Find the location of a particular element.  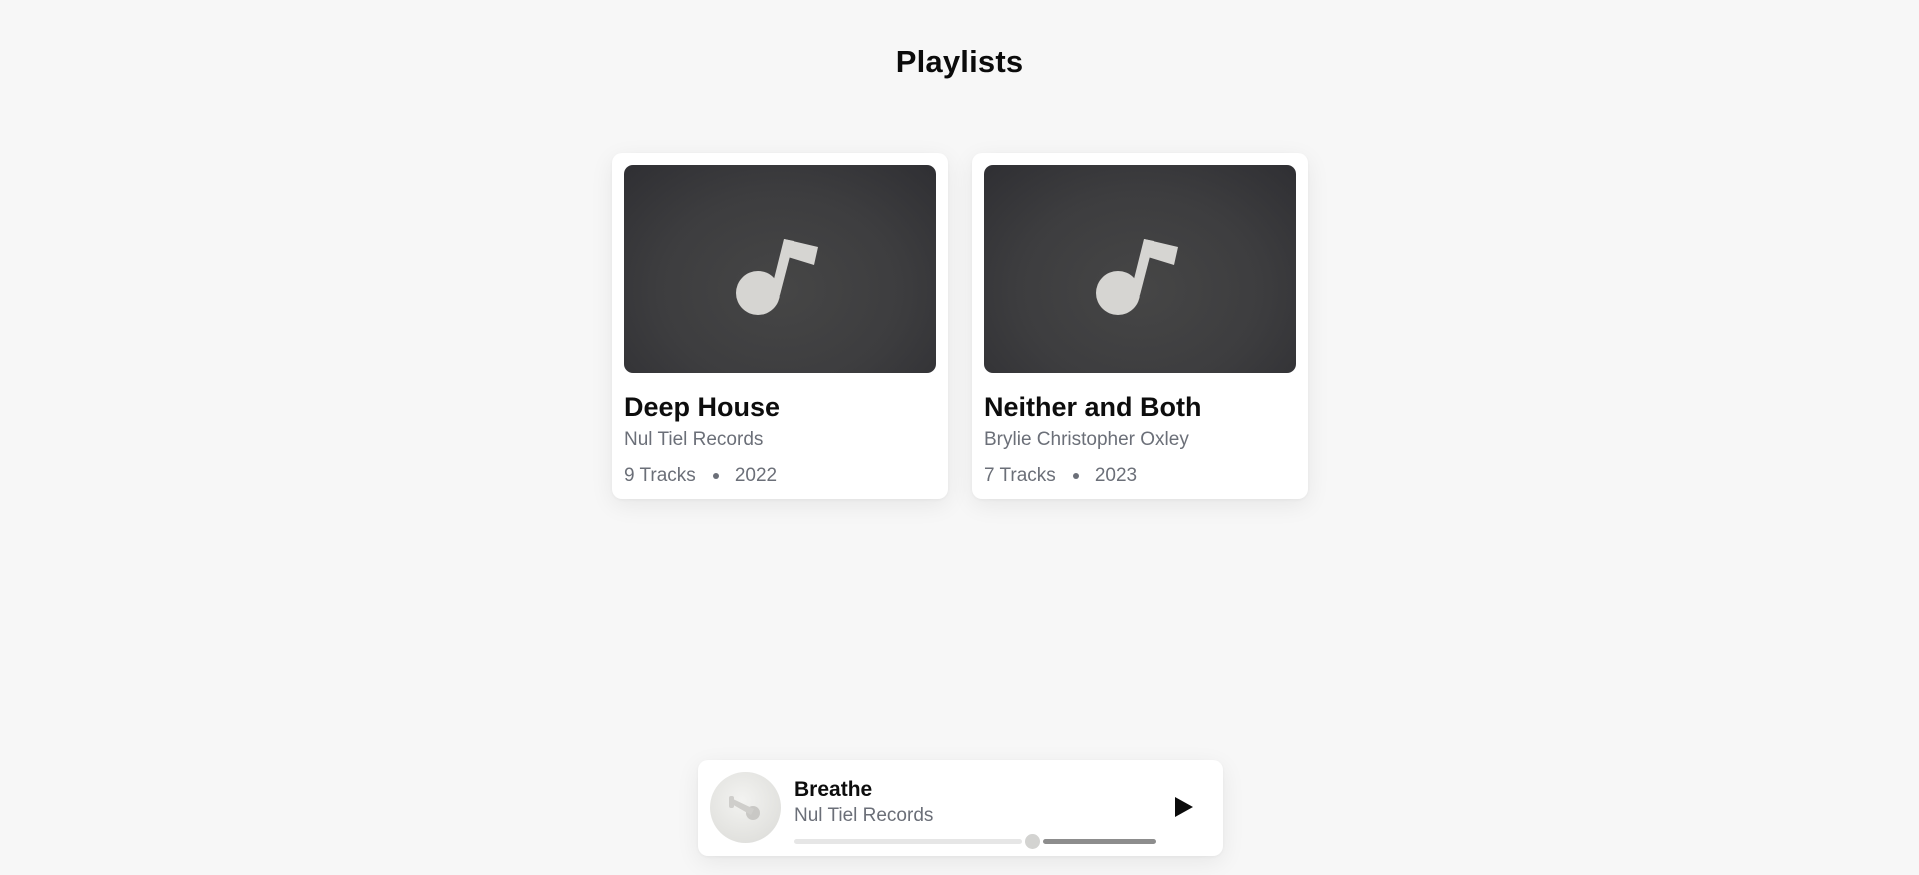

playlist-meta: 9 Tracks 2022 is located at coordinates (780, 476).